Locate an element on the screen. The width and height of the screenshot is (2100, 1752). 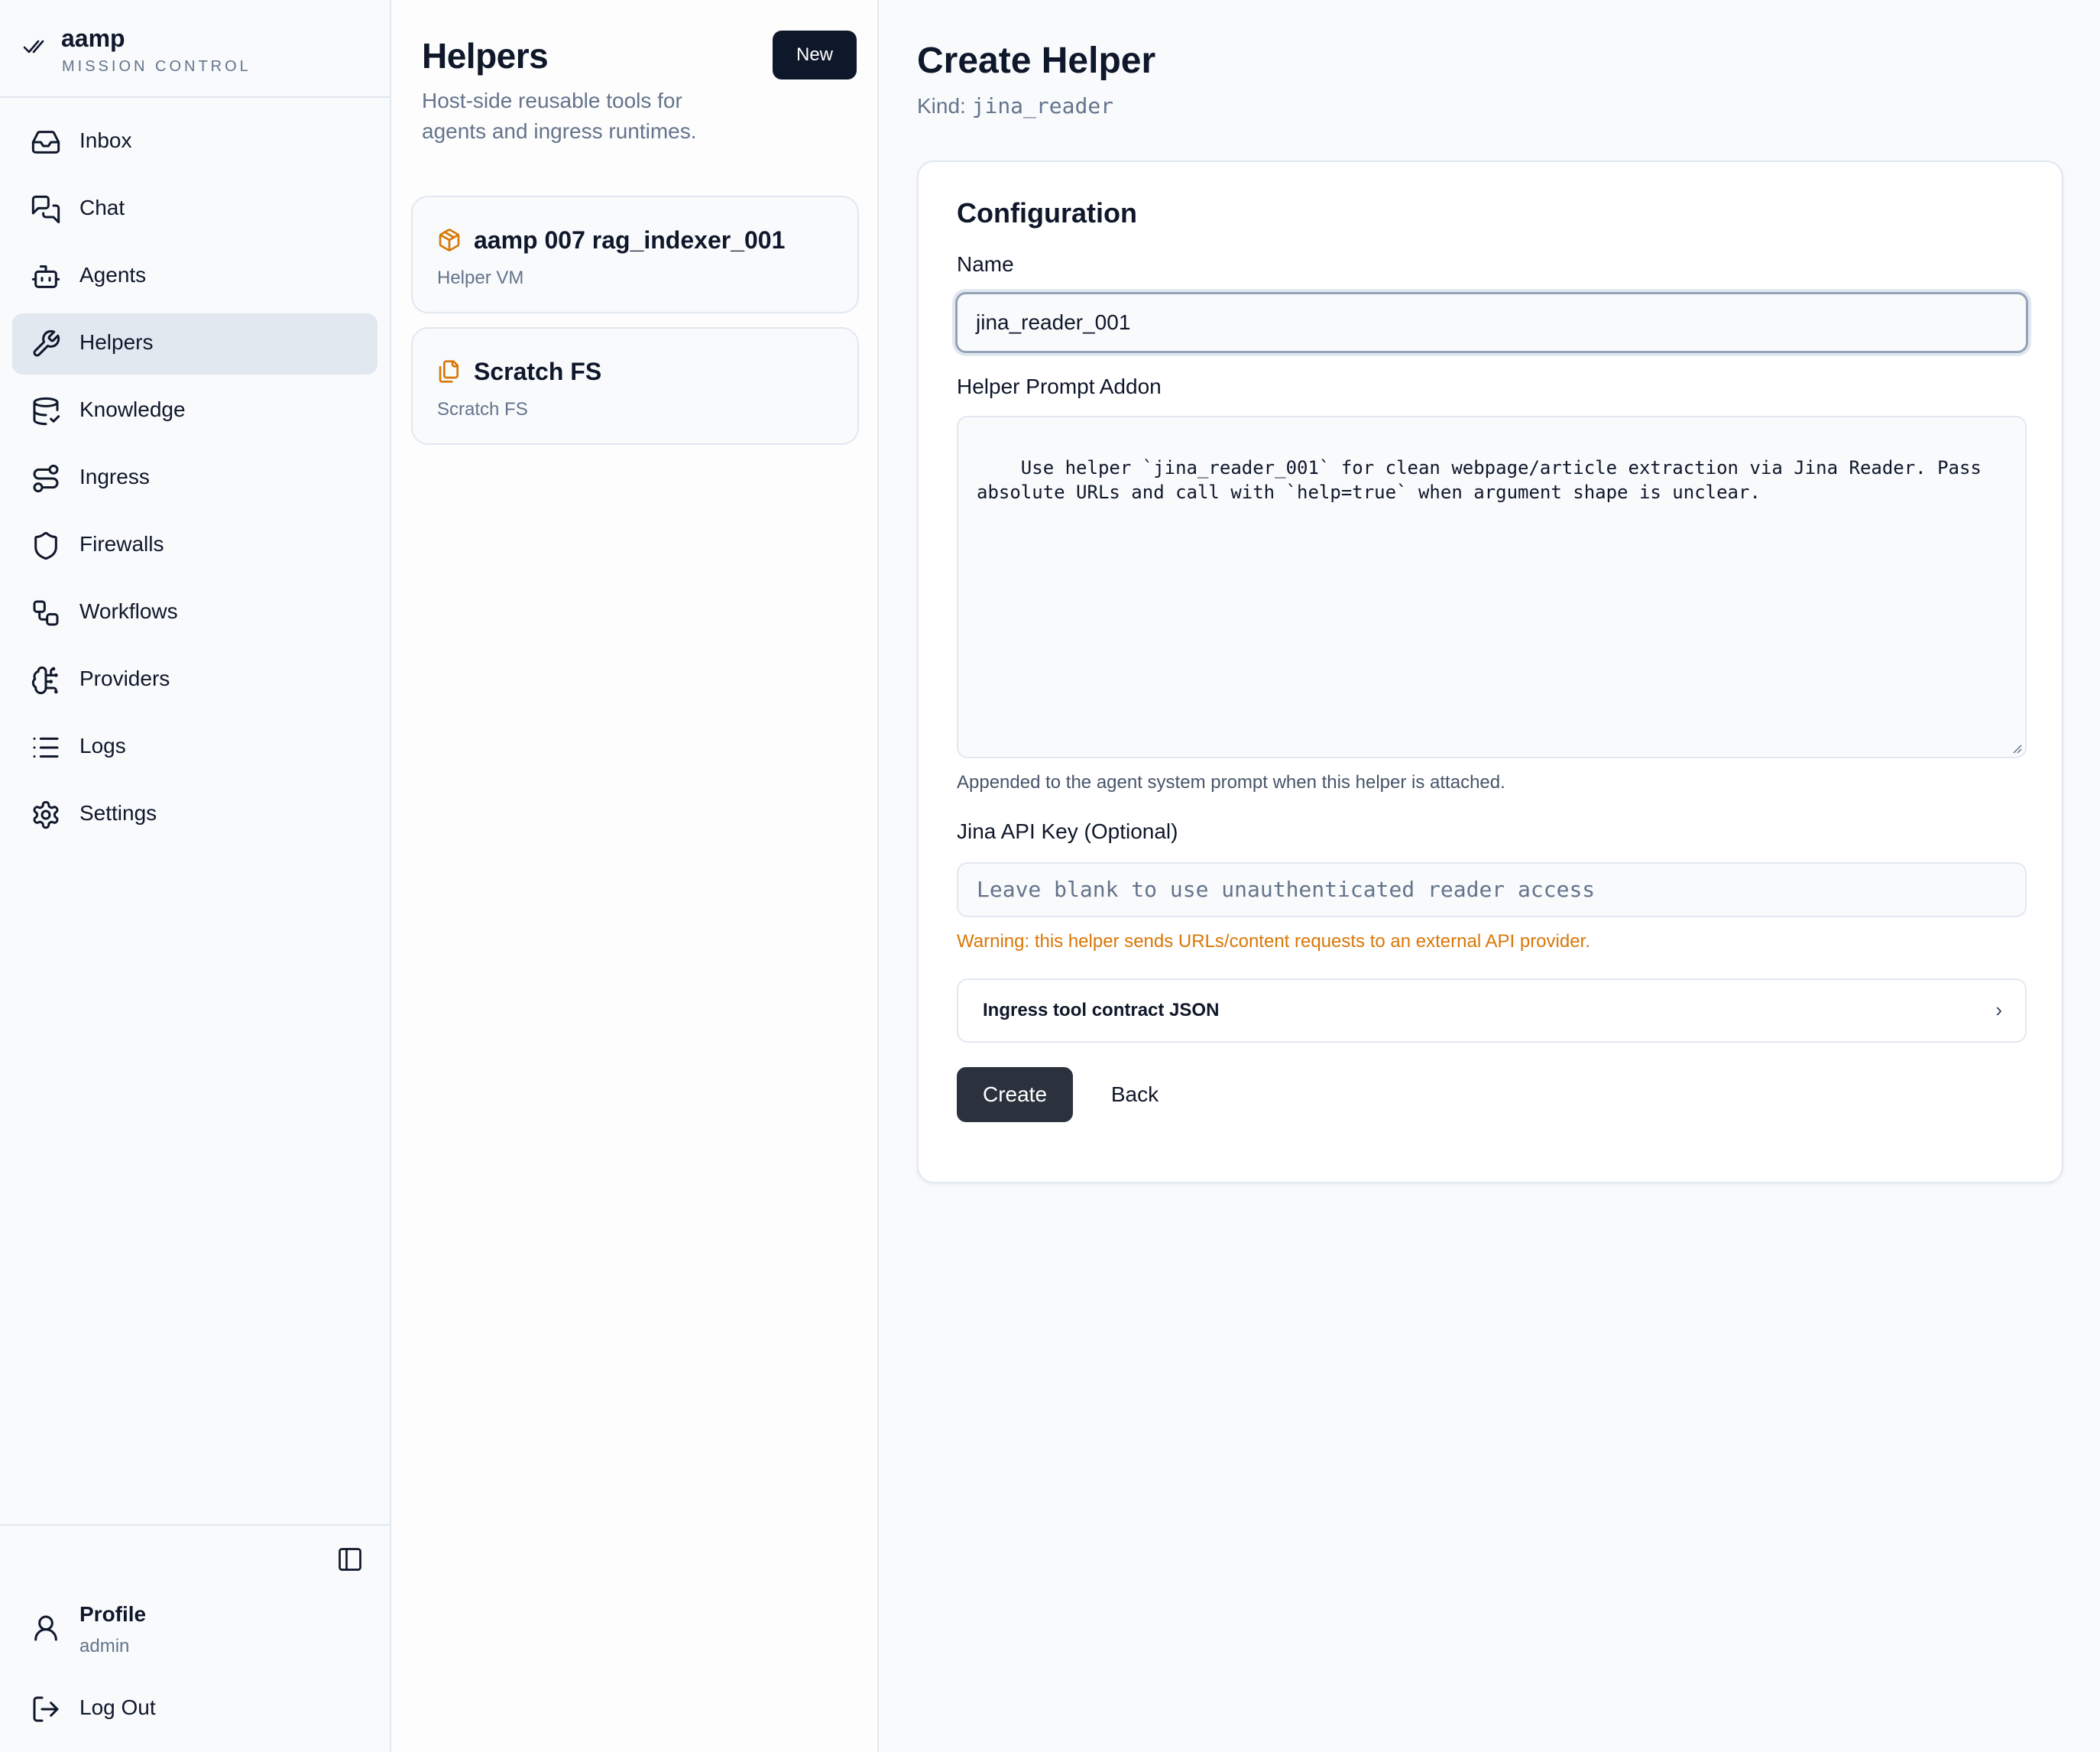
profile-role: admin is located at coordinates (104, 1646).